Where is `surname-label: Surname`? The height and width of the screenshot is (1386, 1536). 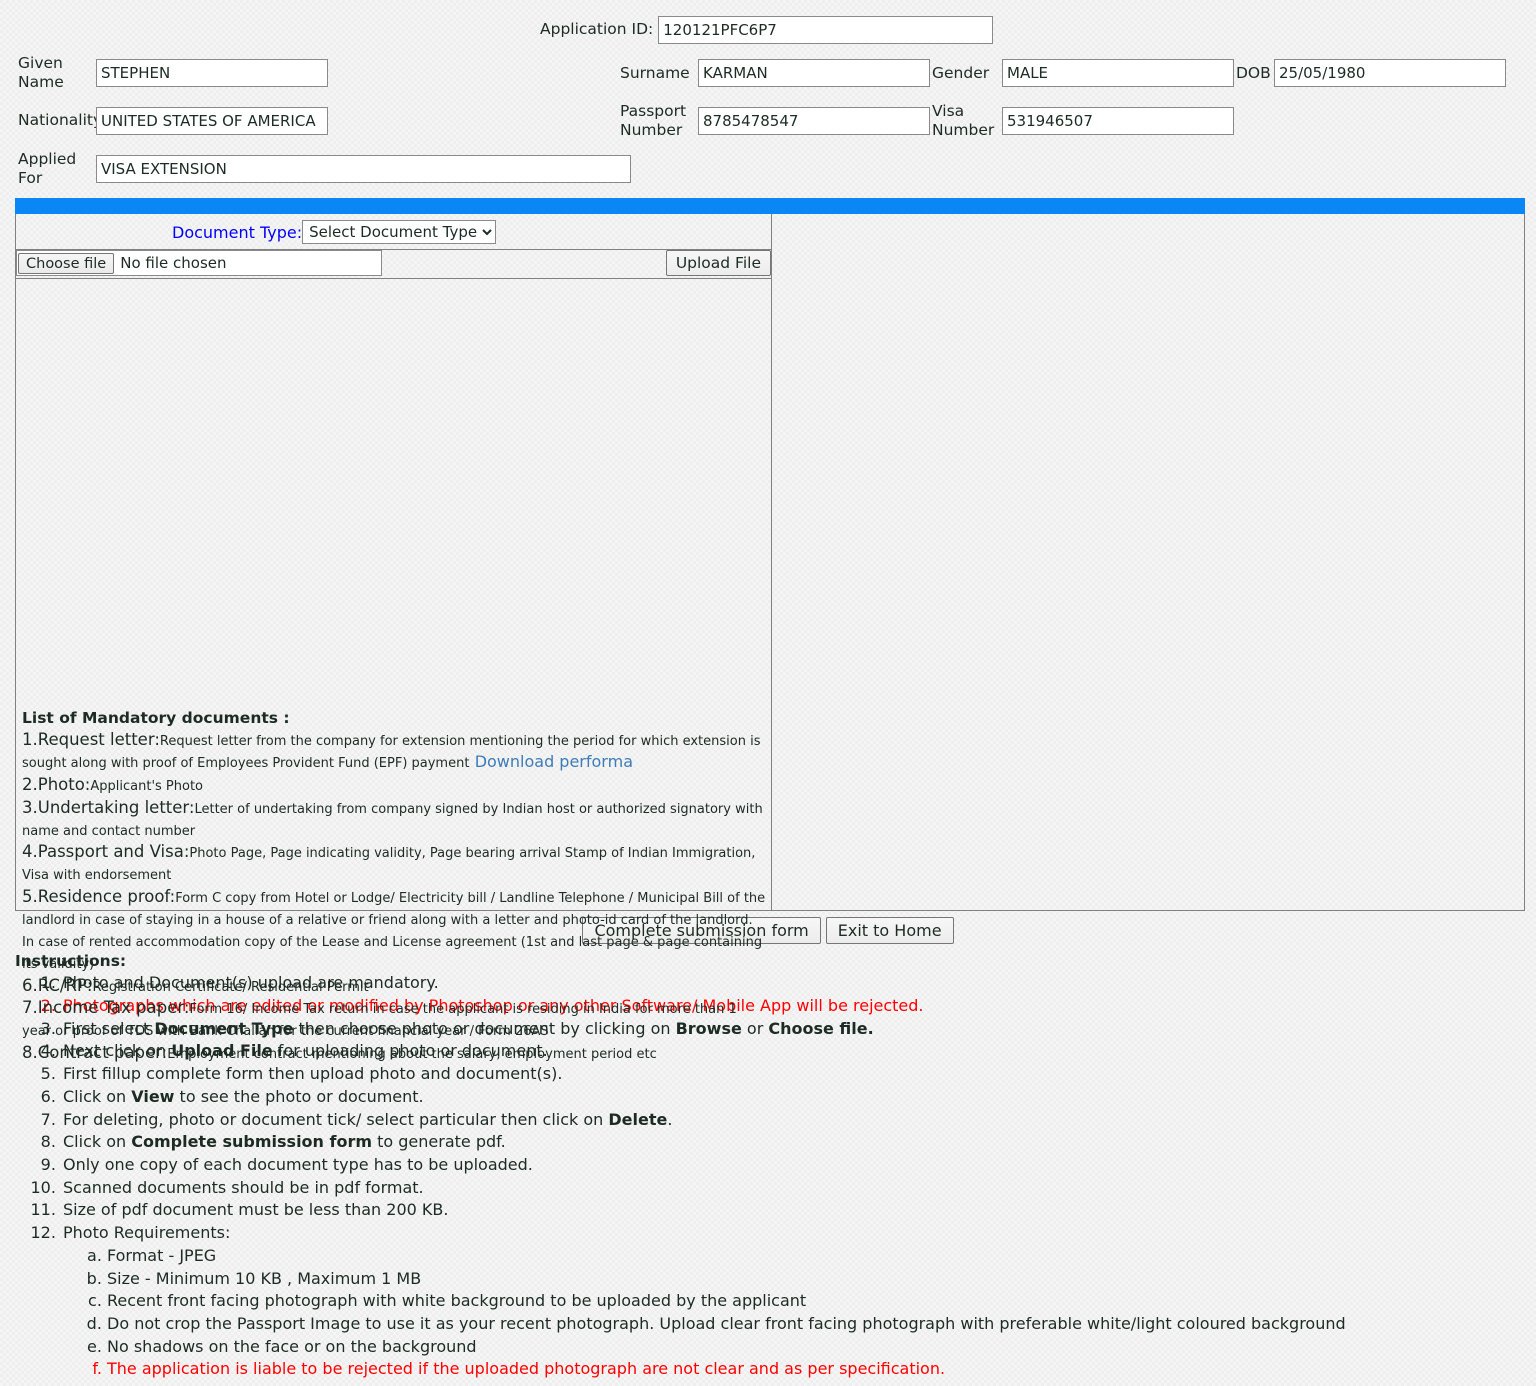
surname-label: Surname is located at coordinates (655, 72).